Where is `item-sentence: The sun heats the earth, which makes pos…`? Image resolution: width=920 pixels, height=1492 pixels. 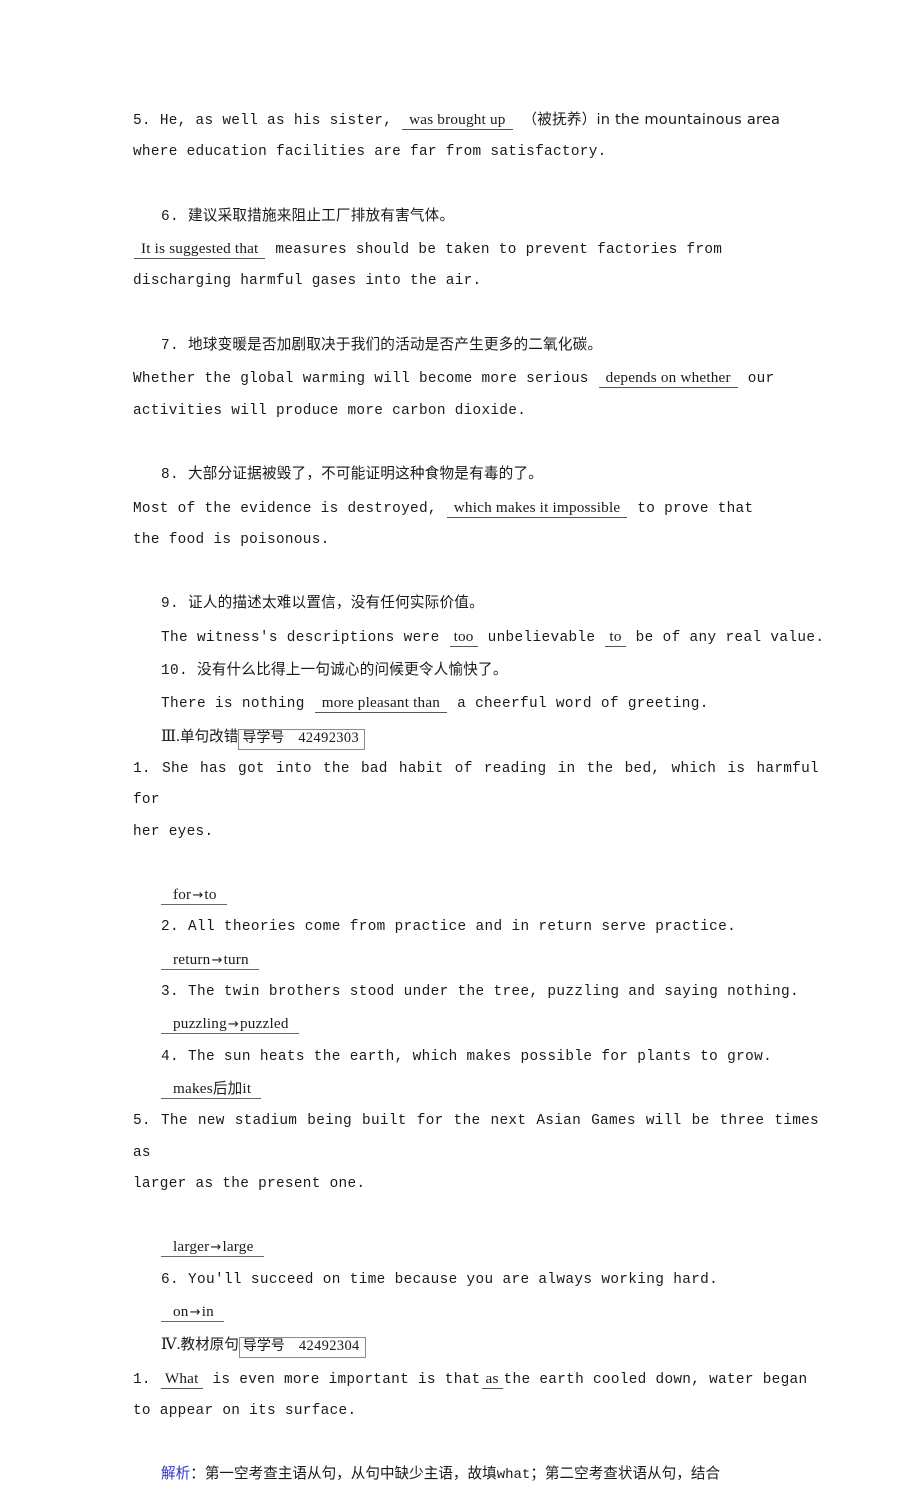 item-sentence: The sun heats the earth, which makes pos… is located at coordinates (480, 1056).